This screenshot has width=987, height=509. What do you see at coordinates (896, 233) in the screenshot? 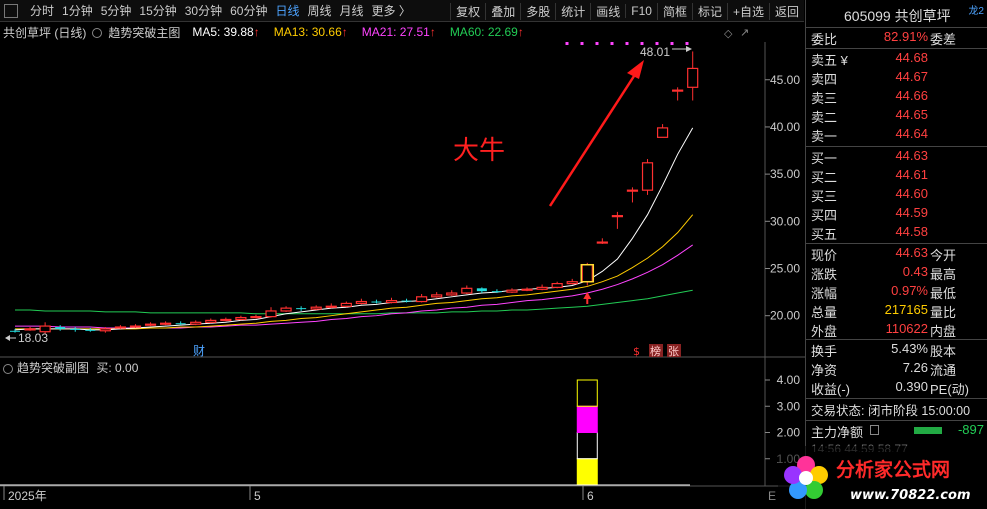
I see `bid-row-4: 买五 44.58` at bounding box center [896, 233].